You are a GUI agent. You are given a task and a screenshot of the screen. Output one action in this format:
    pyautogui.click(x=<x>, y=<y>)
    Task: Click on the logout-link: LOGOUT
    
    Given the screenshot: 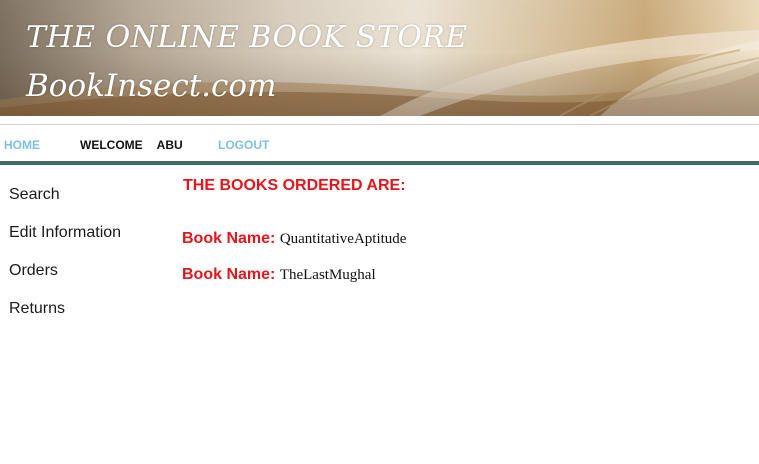 What is the action you would take?
    pyautogui.click(x=243, y=145)
    